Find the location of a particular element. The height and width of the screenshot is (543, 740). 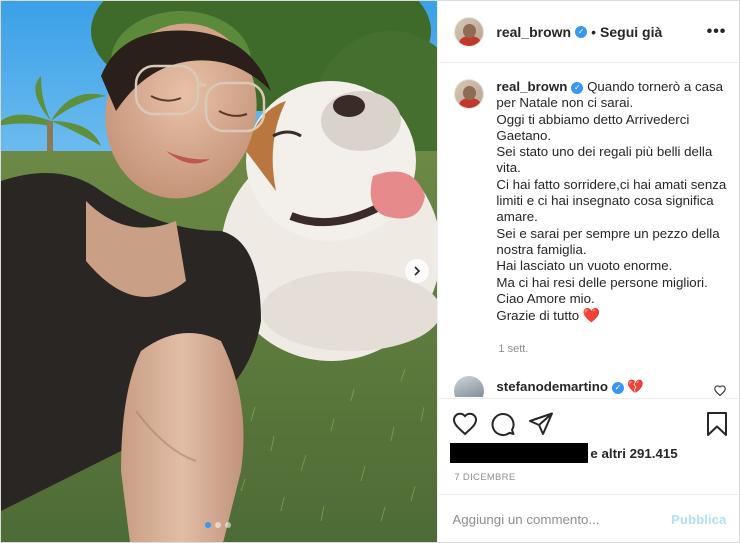

post-date: 7 DICEMBRE is located at coordinates (484, 477).